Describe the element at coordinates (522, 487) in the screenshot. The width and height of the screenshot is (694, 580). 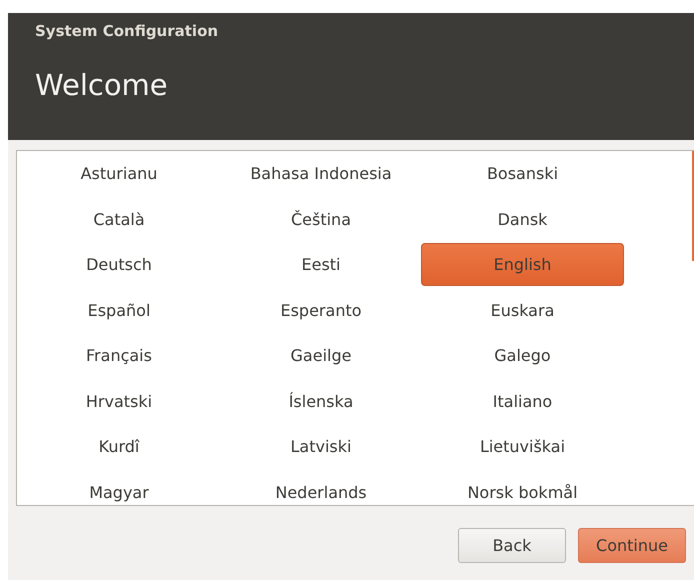
I see `language-item: Norsk bokmål` at that location.